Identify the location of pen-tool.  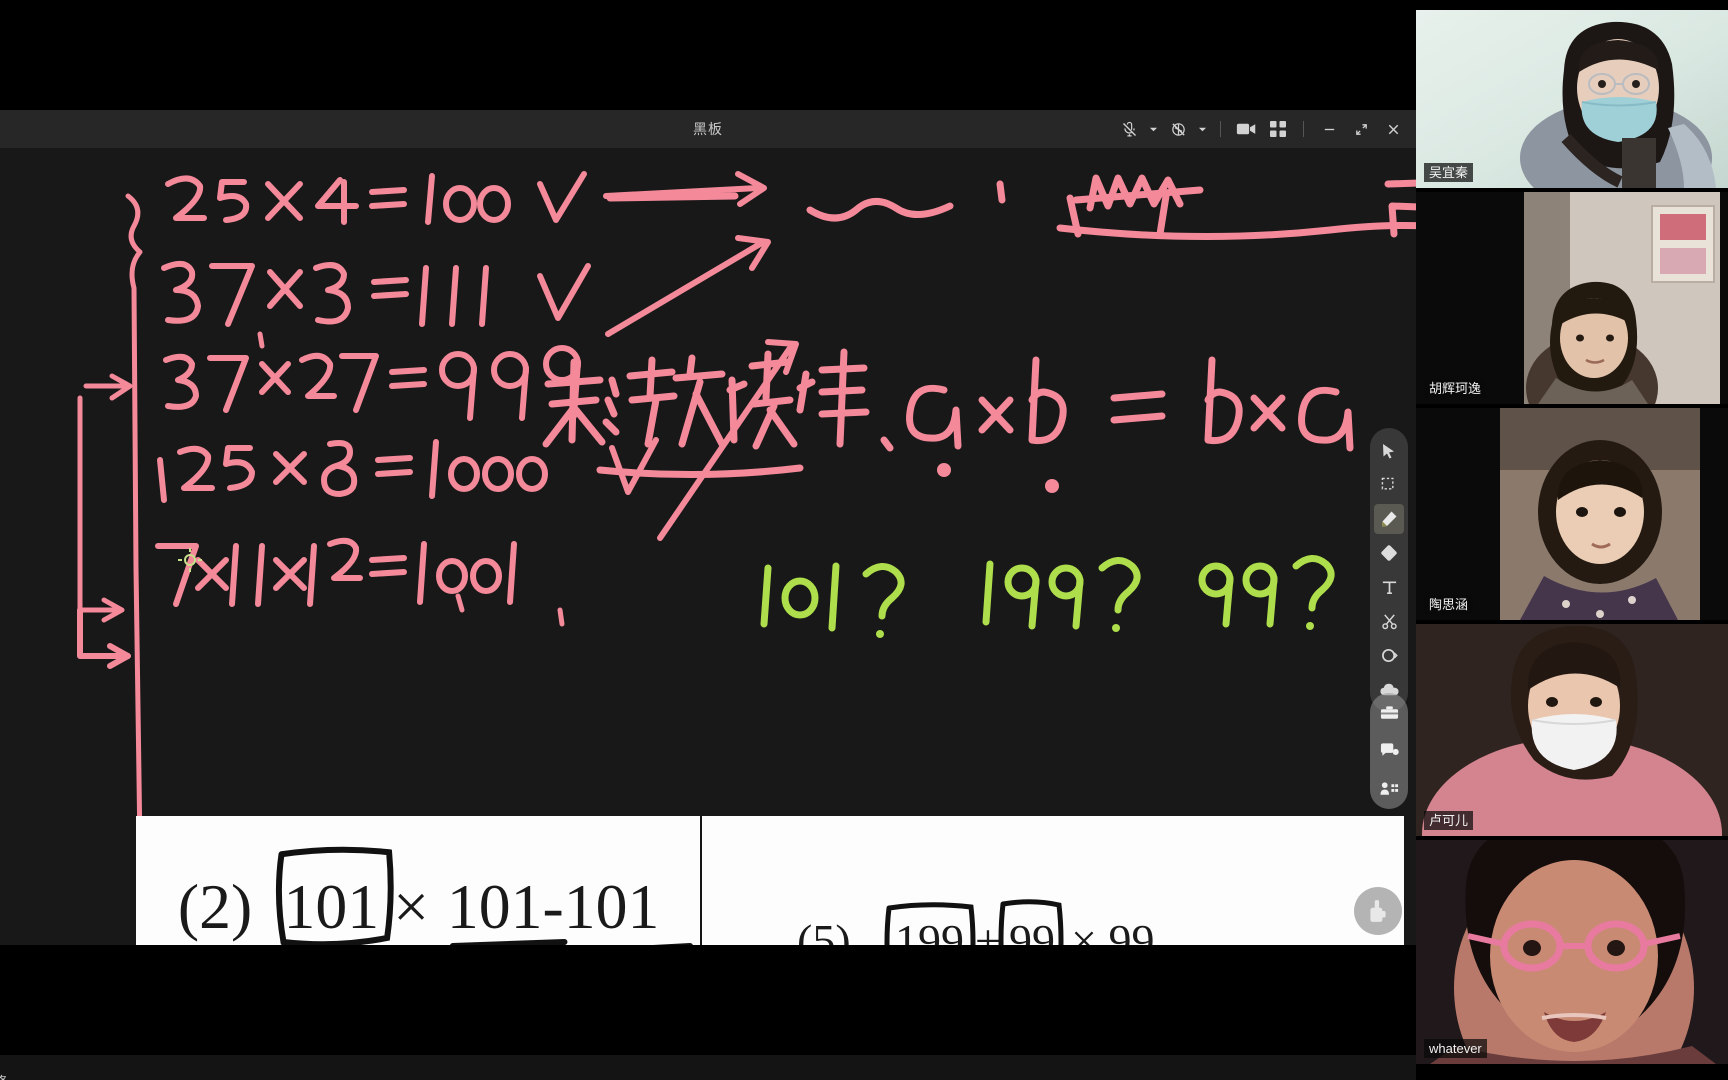
(1389, 519).